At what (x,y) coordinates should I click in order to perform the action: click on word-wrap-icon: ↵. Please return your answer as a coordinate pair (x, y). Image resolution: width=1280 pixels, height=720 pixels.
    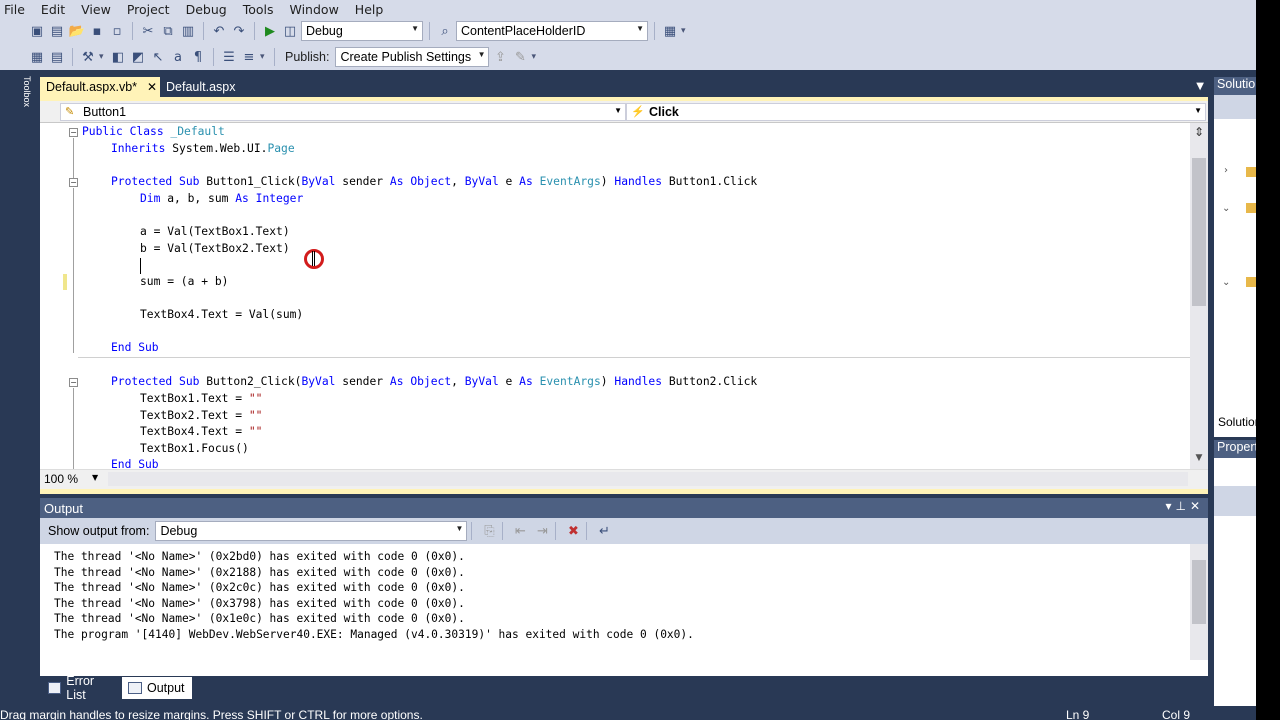
    Looking at the image, I should click on (604, 531).